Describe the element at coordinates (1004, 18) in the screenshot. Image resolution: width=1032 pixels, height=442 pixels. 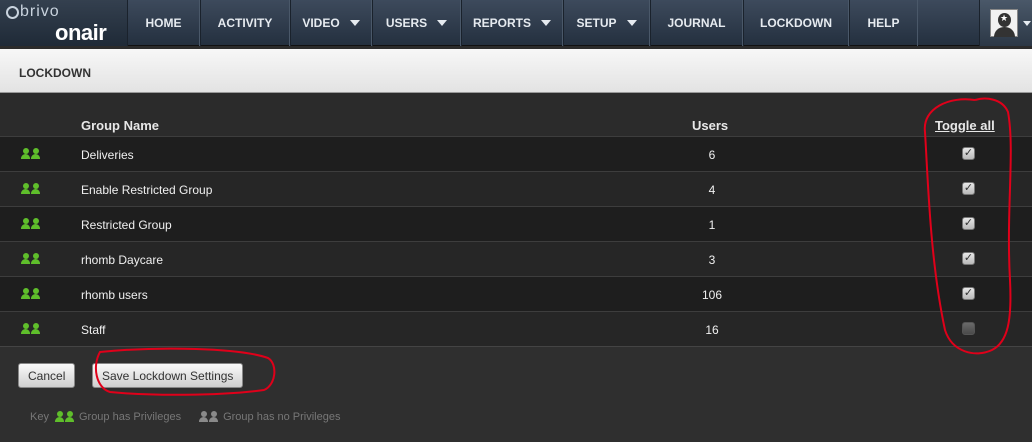
I see `star-icon: ★` at that location.